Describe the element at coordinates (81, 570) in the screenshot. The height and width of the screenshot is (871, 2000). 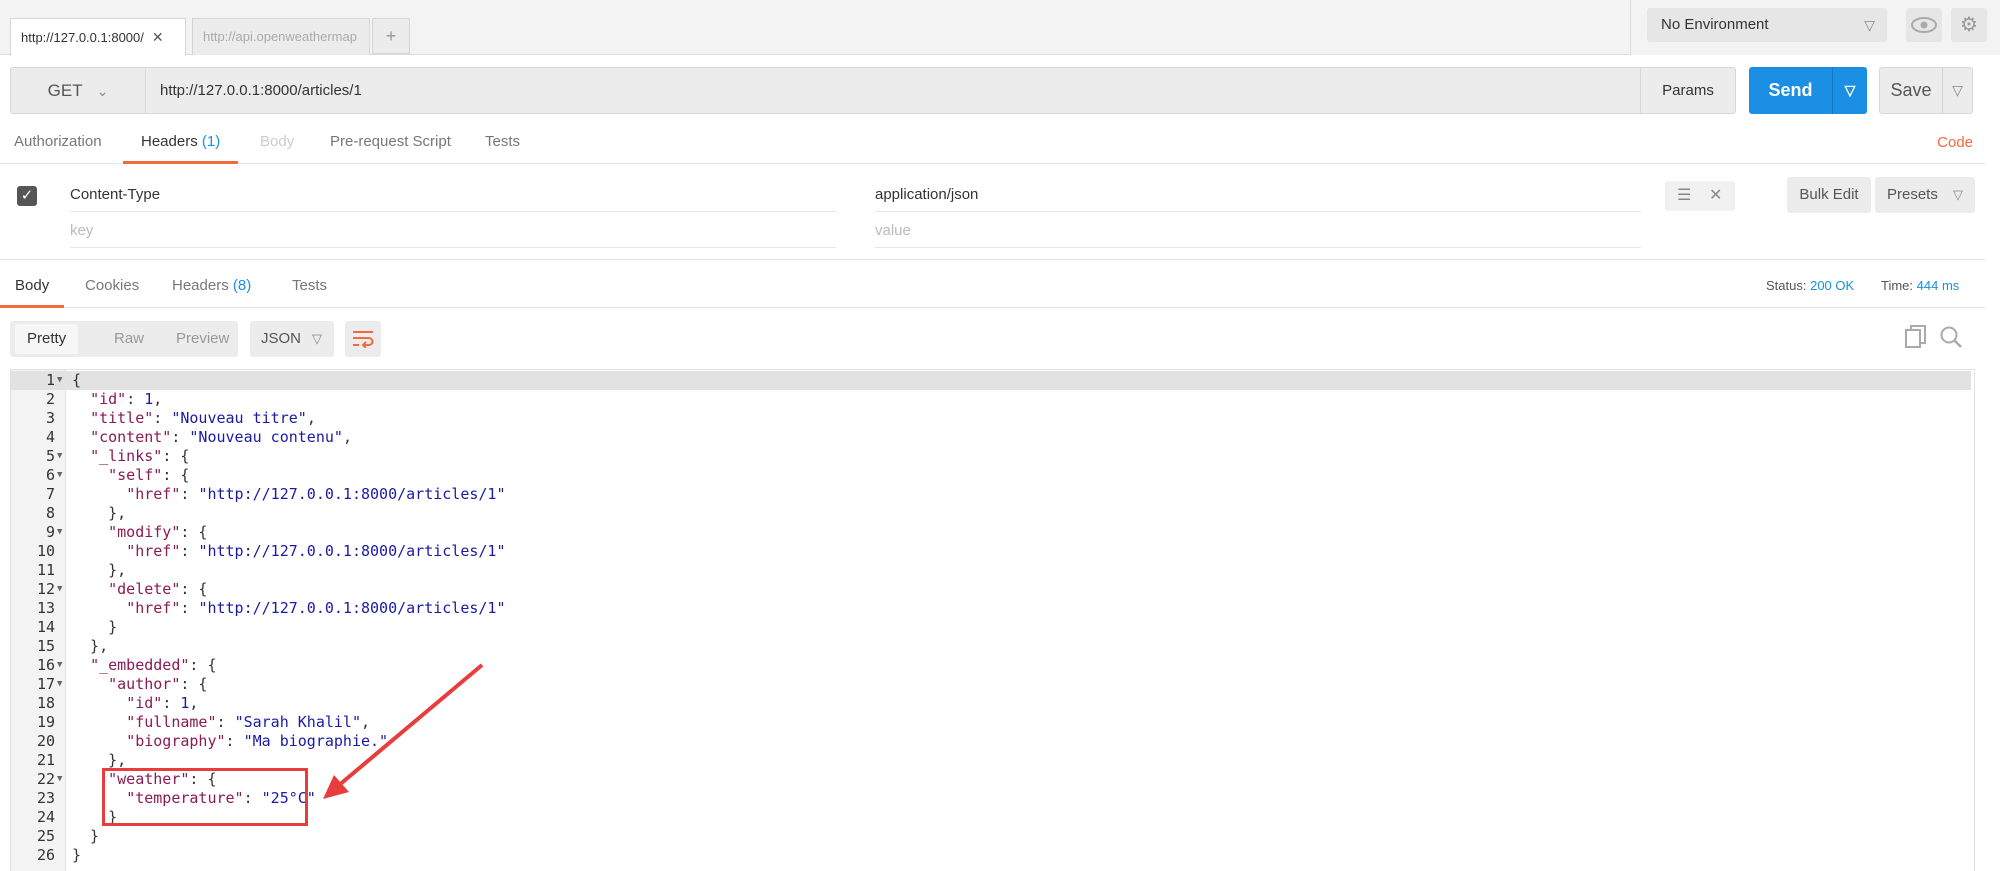
I see `code-line: 11 },` at that location.